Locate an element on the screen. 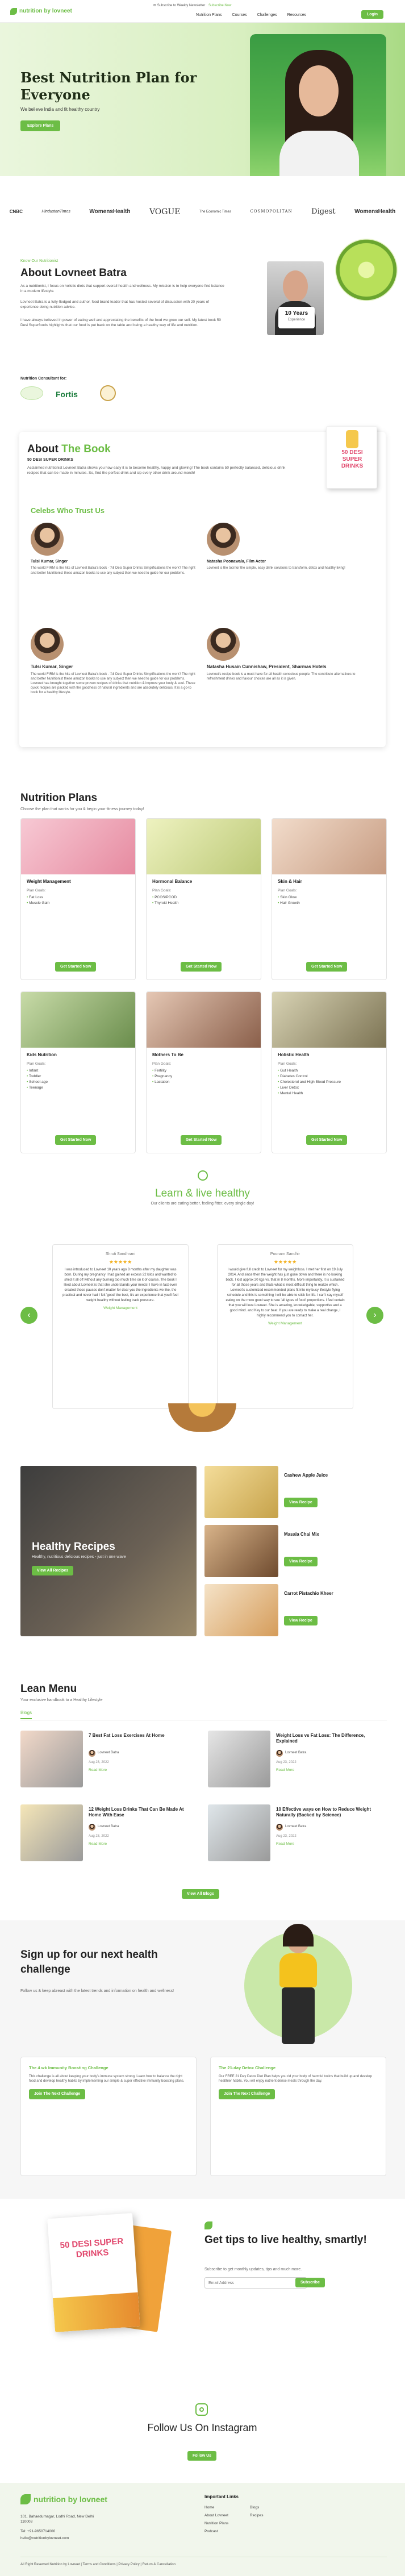 This screenshot has width=405, height=2576. nav-courses: Courses is located at coordinates (239, 15).